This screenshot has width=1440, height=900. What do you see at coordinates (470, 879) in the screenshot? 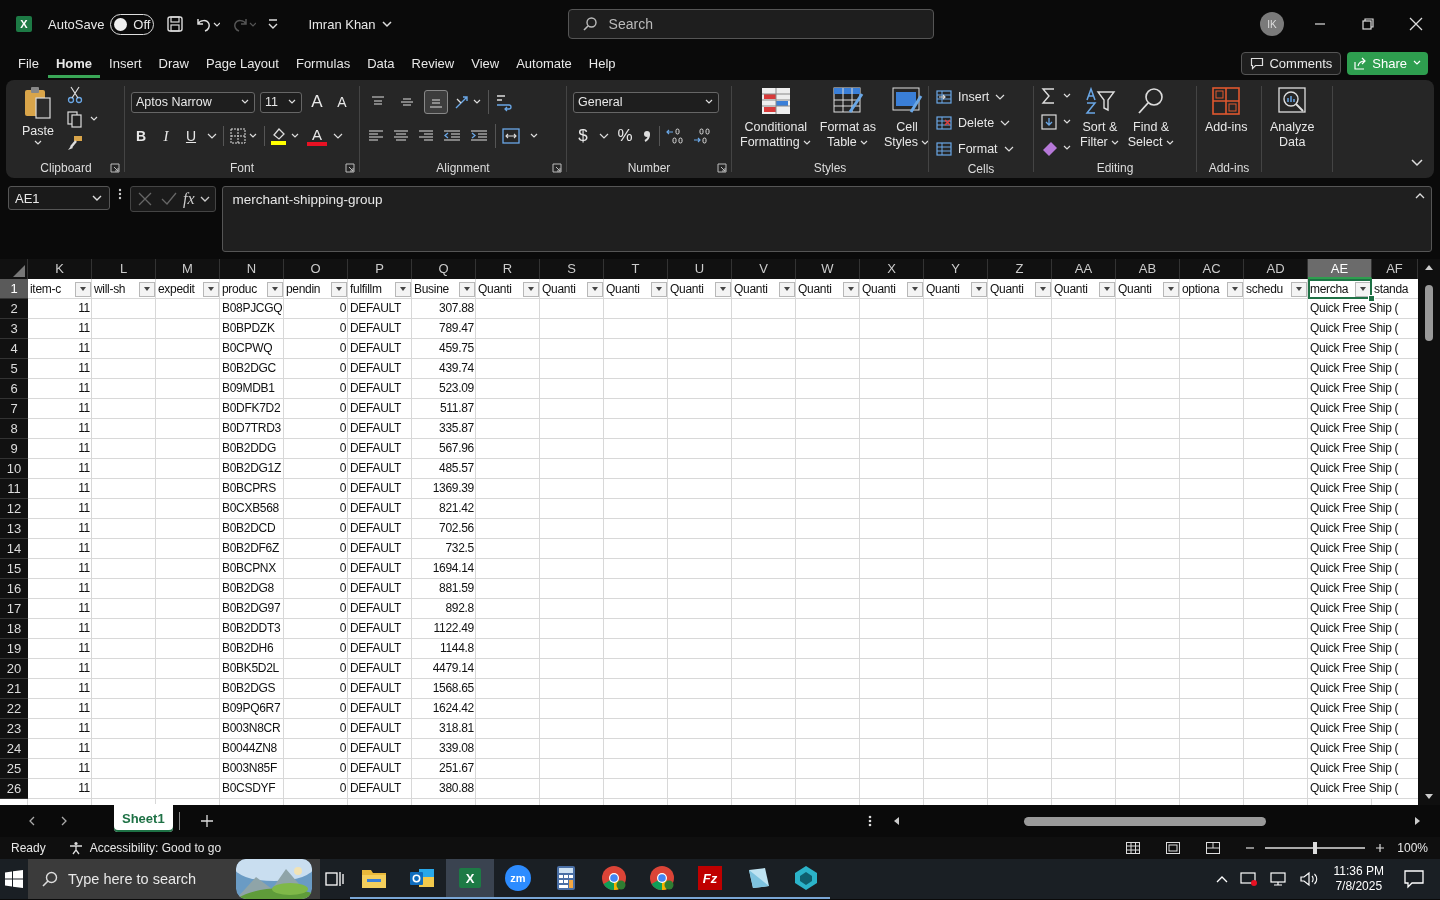
I see `excel-app-button: X` at bounding box center [470, 879].